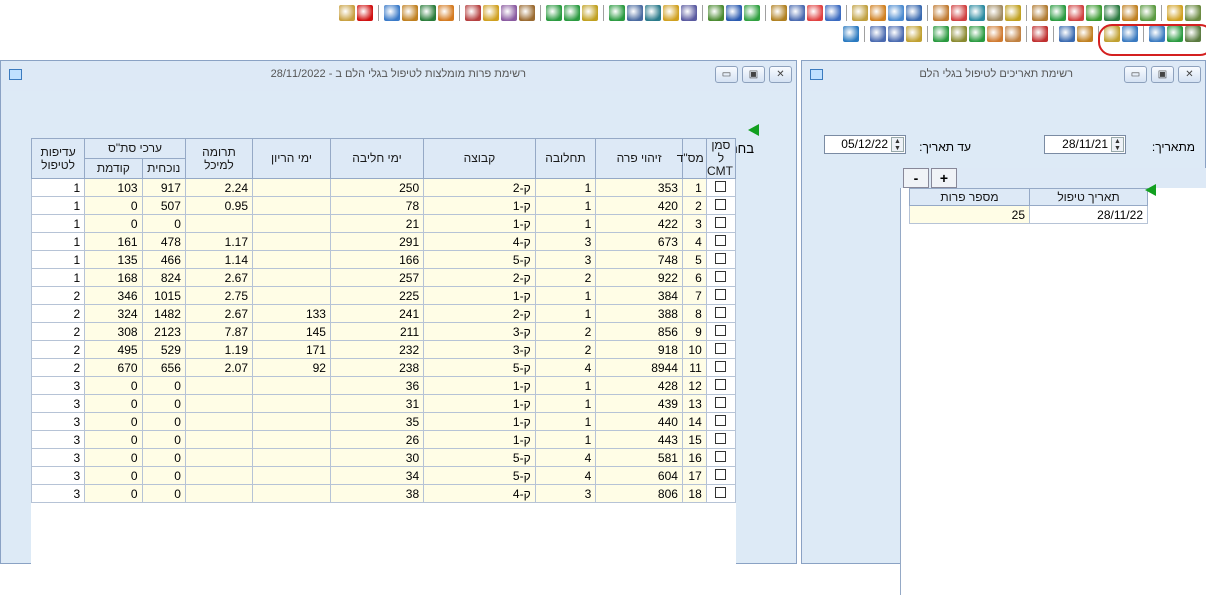 This screenshot has height=595, width=1206. What do you see at coordinates (1088, 197) in the screenshot?
I see `col-header-treatment-date: תאריך טיפול` at bounding box center [1088, 197].